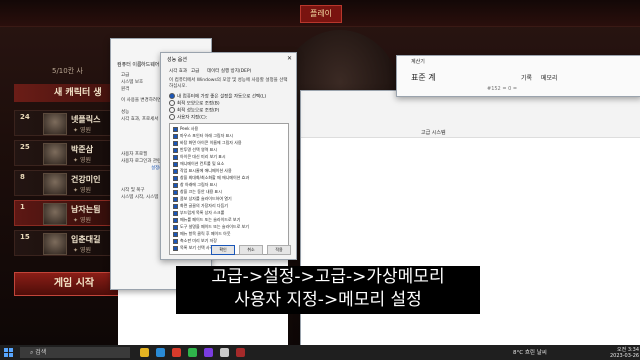 This screenshot has height=360, width=640. I want to click on user-profiles-desc: 사용자 로그인과 관련, so click(141, 161).